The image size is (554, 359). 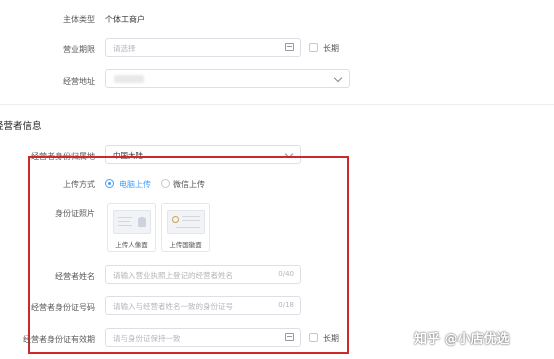 What do you see at coordinates (129, 79) in the screenshot?
I see `address-redacted` at bounding box center [129, 79].